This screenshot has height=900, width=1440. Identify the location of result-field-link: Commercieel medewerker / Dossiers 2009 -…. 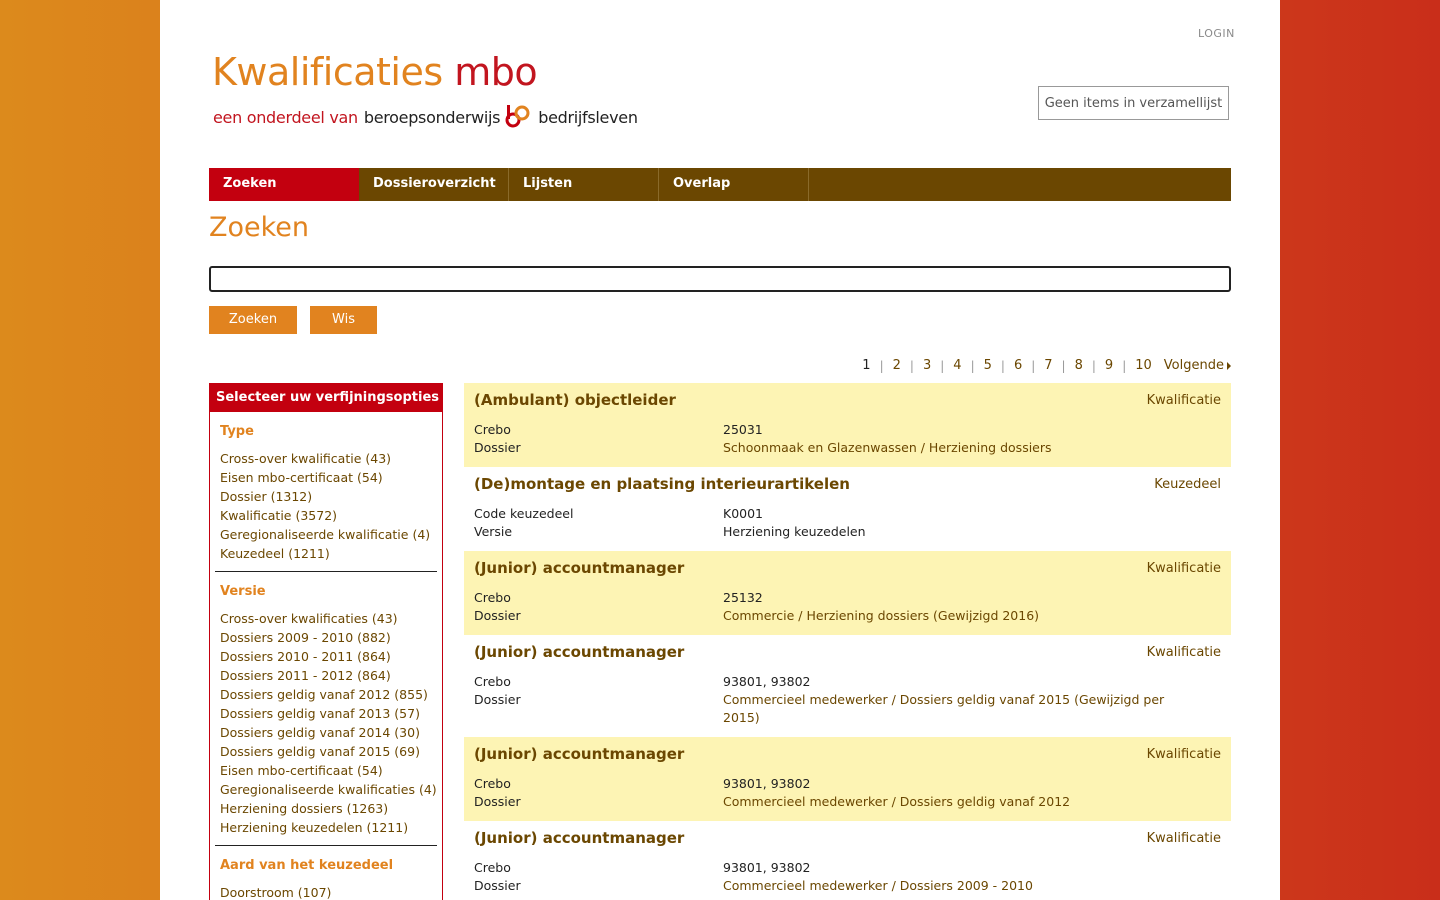
(953, 886).